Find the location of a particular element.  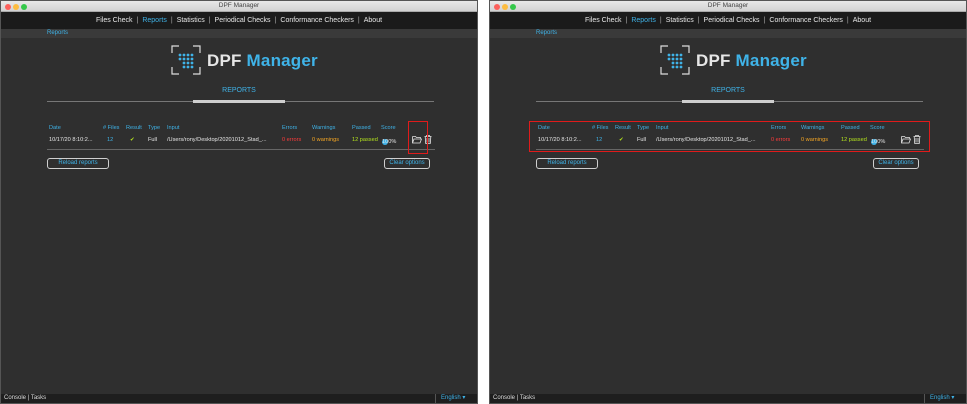

cell-warnings: 0 warnings is located at coordinates (326, 140).